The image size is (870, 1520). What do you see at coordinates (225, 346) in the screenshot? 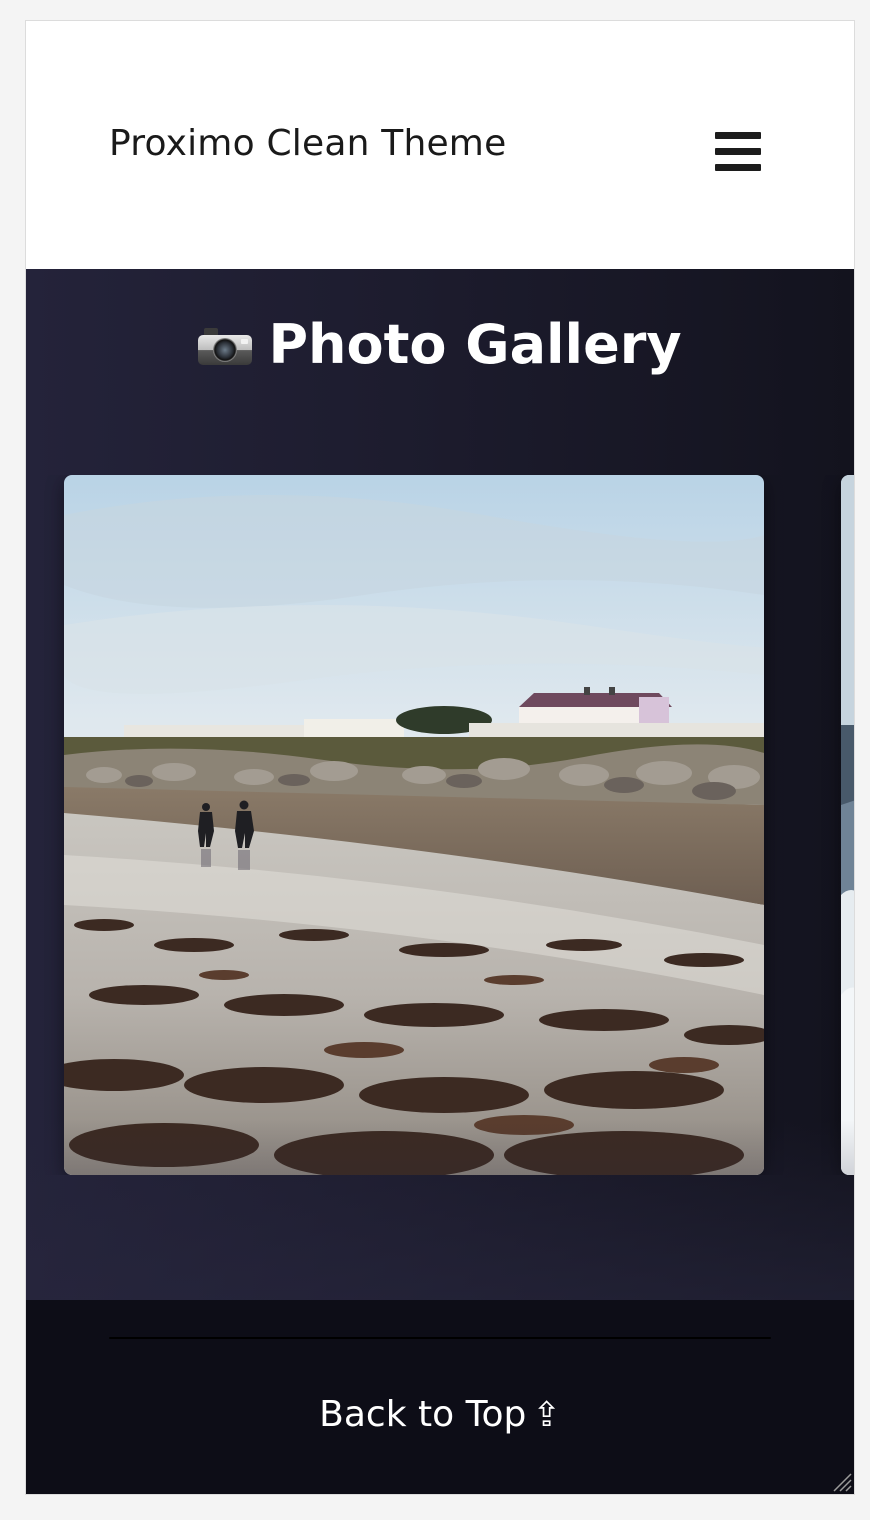
I see `camera-icon` at bounding box center [225, 346].